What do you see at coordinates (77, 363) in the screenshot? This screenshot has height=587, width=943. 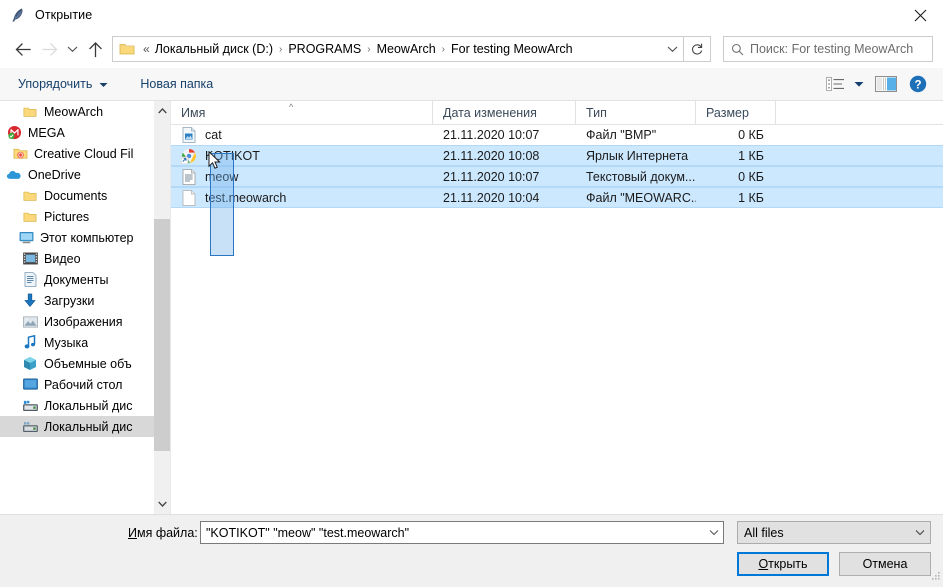 I see `sidebar-item-3d-objects: Объемные объ` at bounding box center [77, 363].